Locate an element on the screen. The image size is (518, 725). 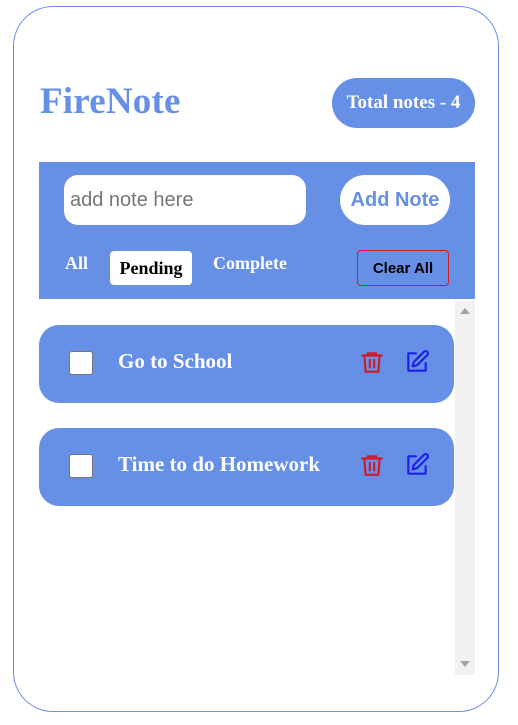
notes-scrollbar is located at coordinates (465, 488).